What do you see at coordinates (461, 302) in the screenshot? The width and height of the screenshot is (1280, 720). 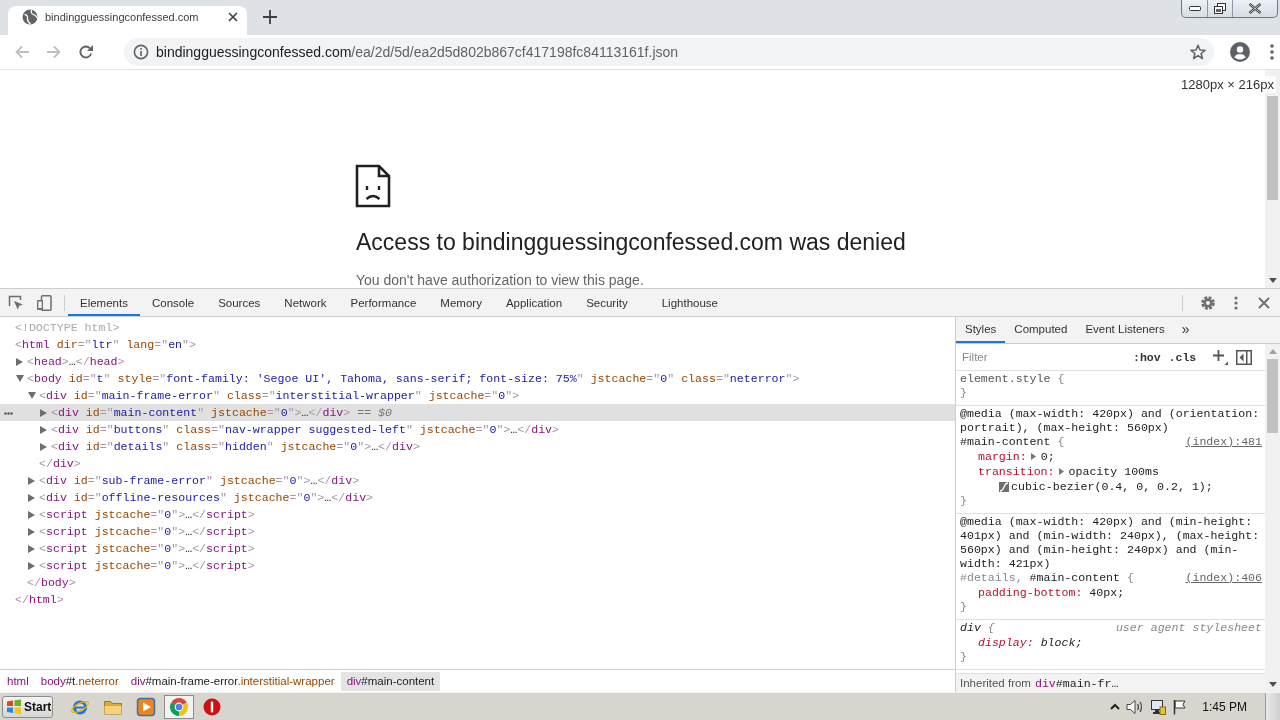 I see `devtools-tab: Memory` at bounding box center [461, 302].